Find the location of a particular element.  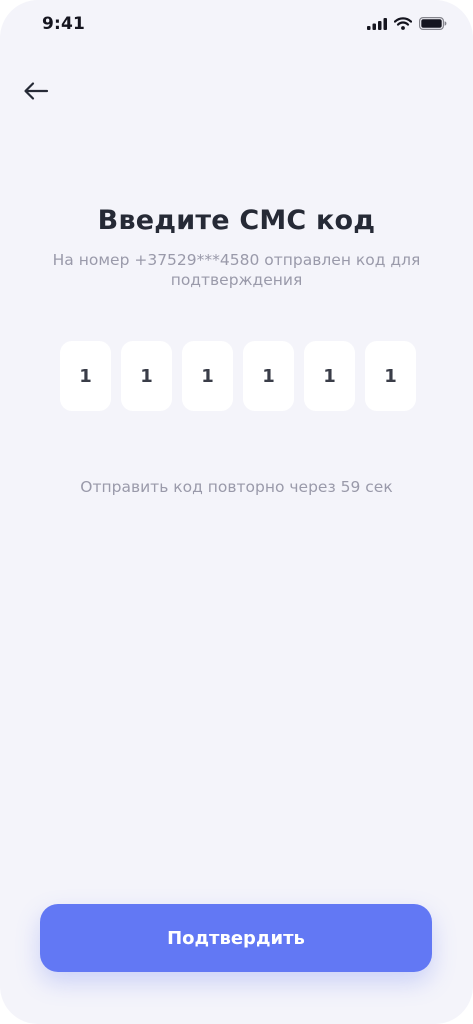

sms-code-input: 1 1 1 1 1 1 is located at coordinates (238, 376).